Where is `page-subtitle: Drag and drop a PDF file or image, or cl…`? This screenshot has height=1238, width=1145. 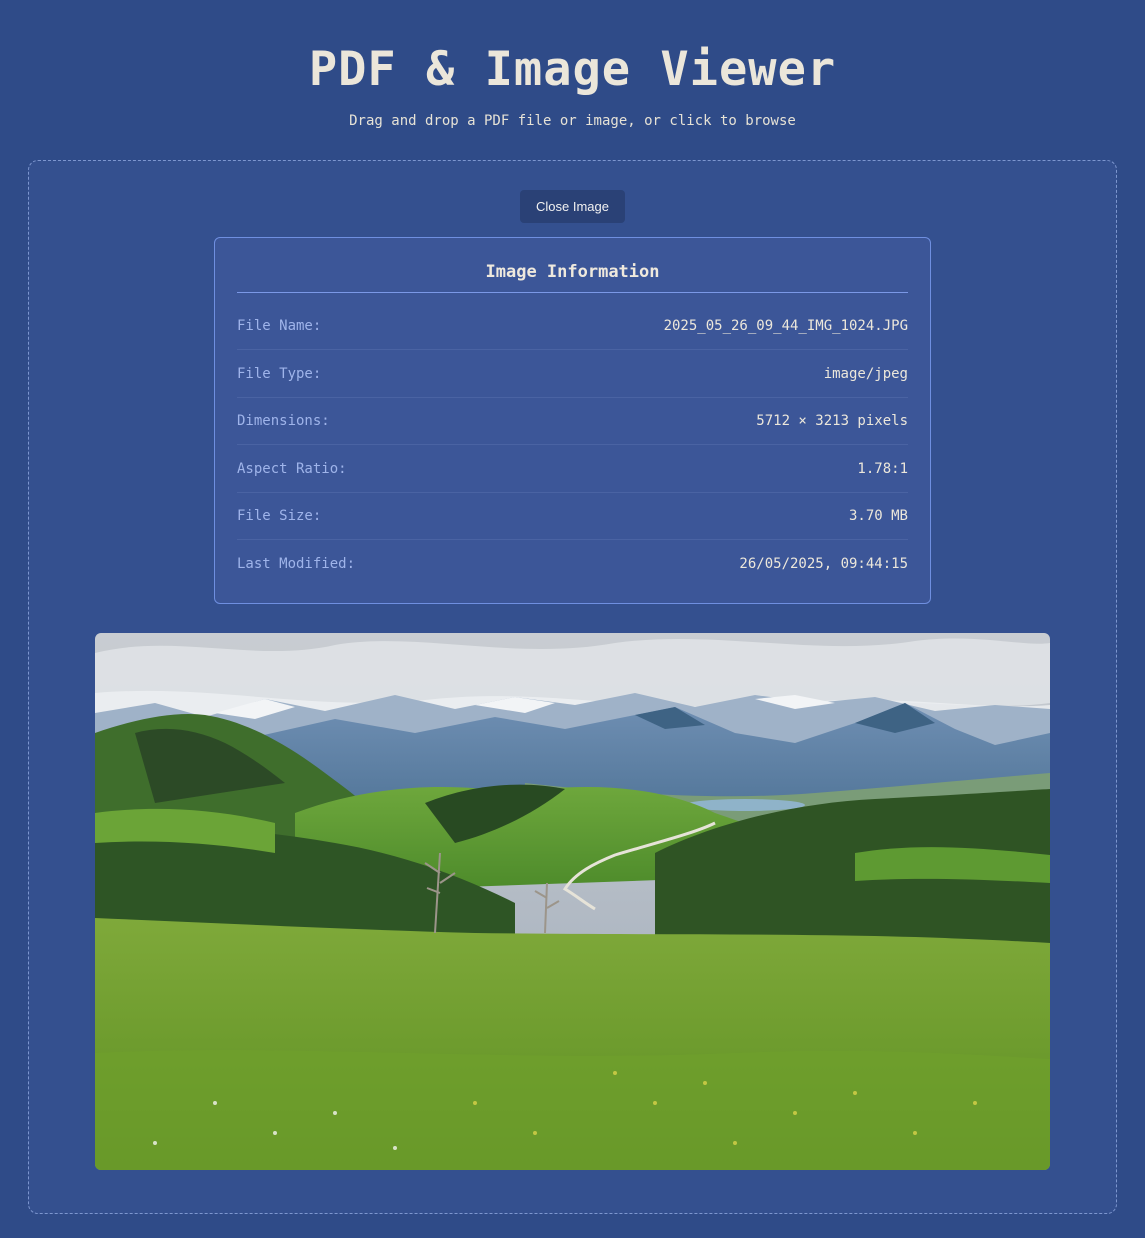 page-subtitle: Drag and drop a PDF file or image, or cl… is located at coordinates (572, 121).